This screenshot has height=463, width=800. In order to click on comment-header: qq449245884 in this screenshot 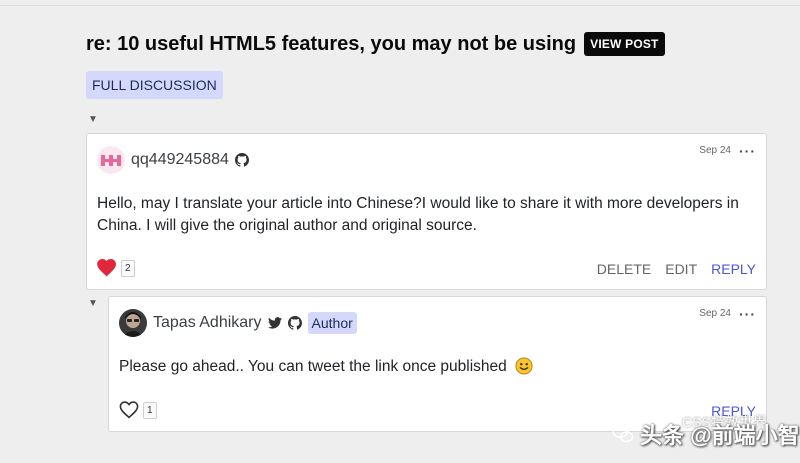, I will do `click(173, 160)`.